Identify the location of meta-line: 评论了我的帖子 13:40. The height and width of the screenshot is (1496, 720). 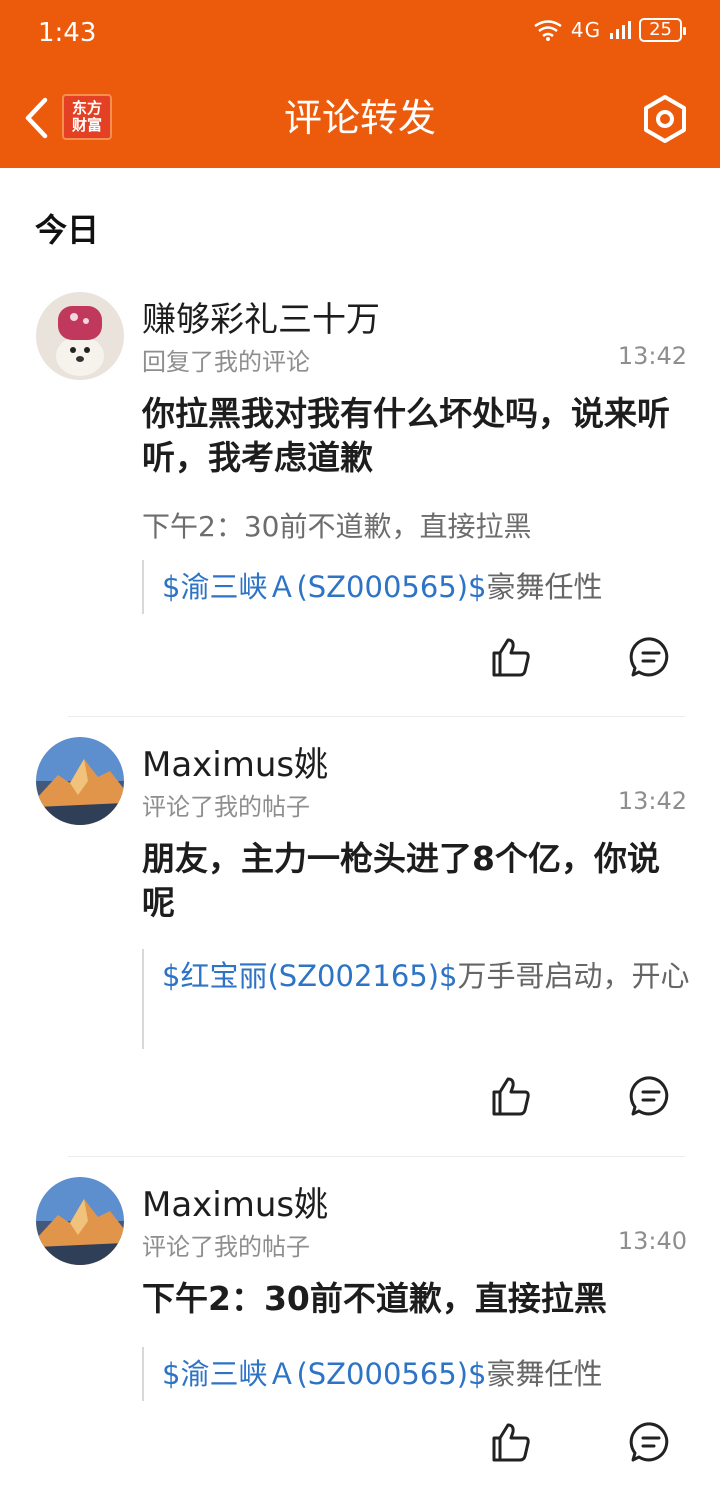
(414, 1244).